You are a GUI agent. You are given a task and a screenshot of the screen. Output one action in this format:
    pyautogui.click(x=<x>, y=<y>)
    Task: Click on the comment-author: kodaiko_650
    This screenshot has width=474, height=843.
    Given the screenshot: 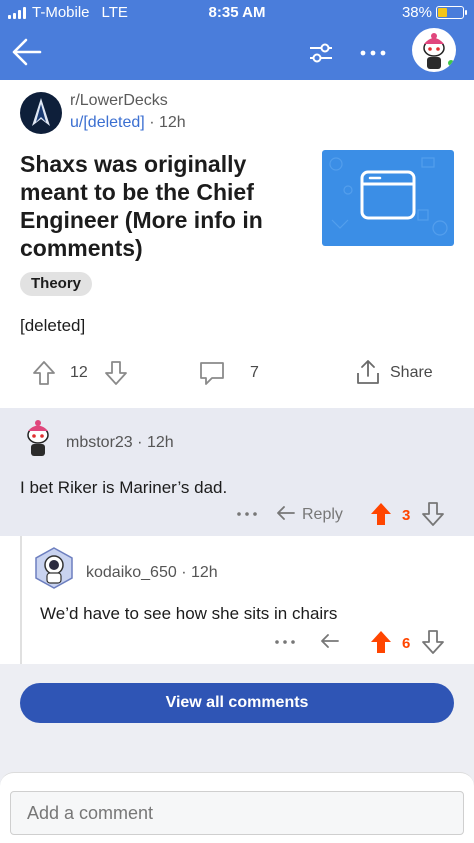 What is the action you would take?
    pyautogui.click(x=131, y=572)
    